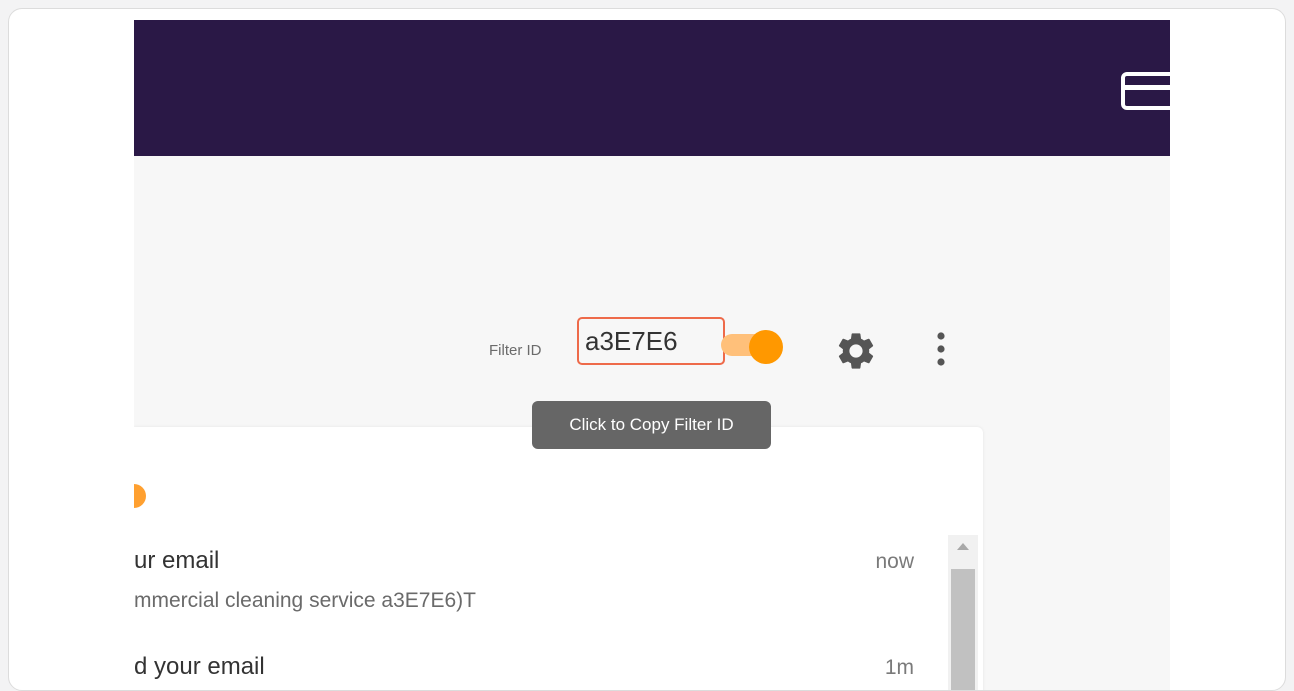  What do you see at coordinates (651, 425) in the screenshot?
I see `copy-filter-id-tooltip: Click to Copy Filter ID` at bounding box center [651, 425].